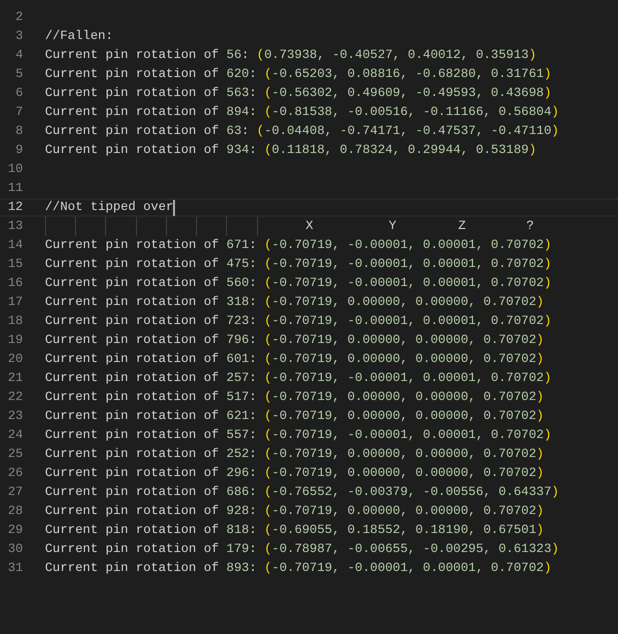 Image resolution: width=618 pixels, height=634 pixels. Describe the element at coordinates (14, 207) in the screenshot. I see `line-number: 12` at that location.